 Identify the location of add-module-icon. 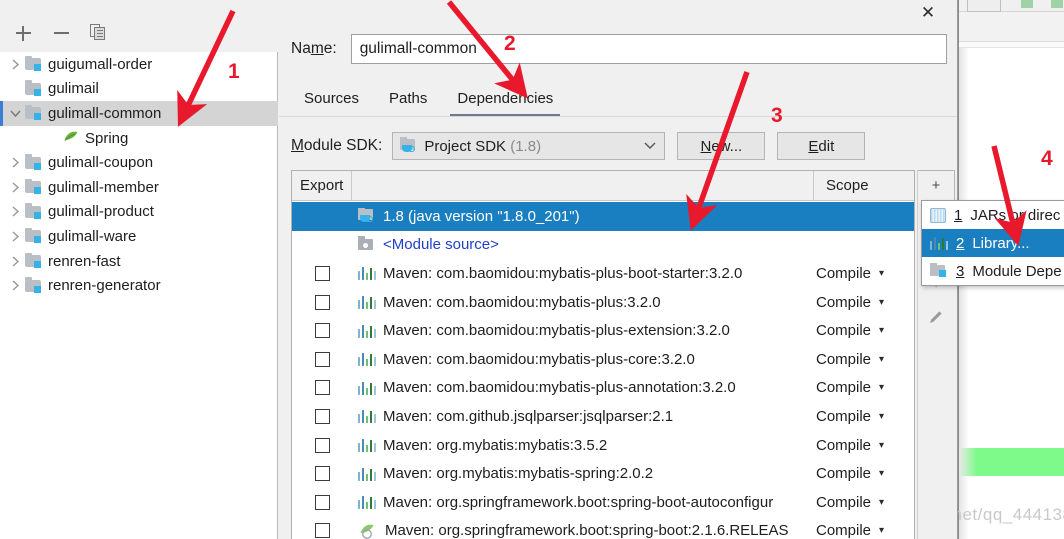
(23, 33).